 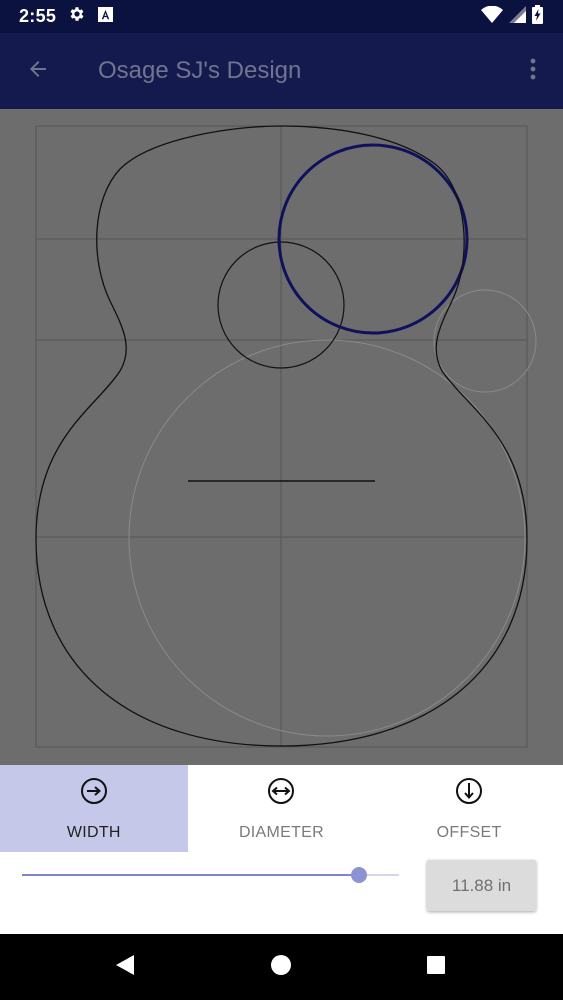 I want to click on nav-back-button, so click(x=125, y=967).